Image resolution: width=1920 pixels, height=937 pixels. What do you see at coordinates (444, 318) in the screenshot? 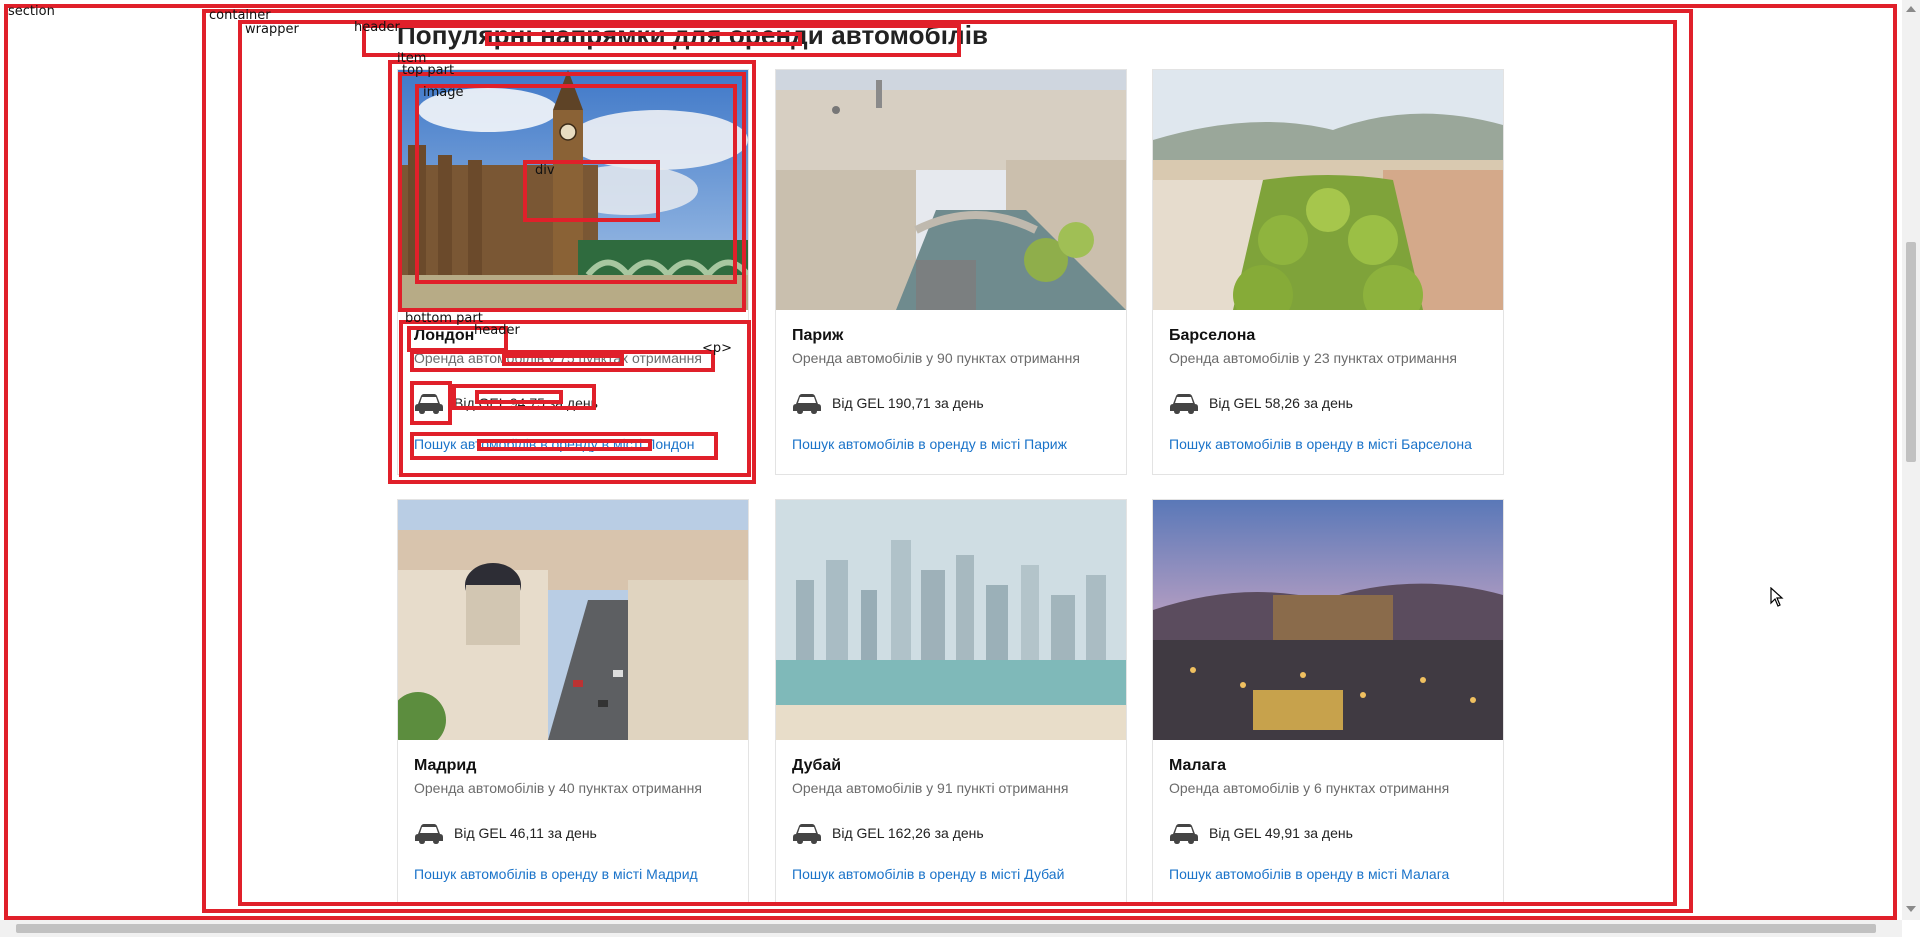
I see `debug-label-bottom-part: bottom part` at bounding box center [444, 318].